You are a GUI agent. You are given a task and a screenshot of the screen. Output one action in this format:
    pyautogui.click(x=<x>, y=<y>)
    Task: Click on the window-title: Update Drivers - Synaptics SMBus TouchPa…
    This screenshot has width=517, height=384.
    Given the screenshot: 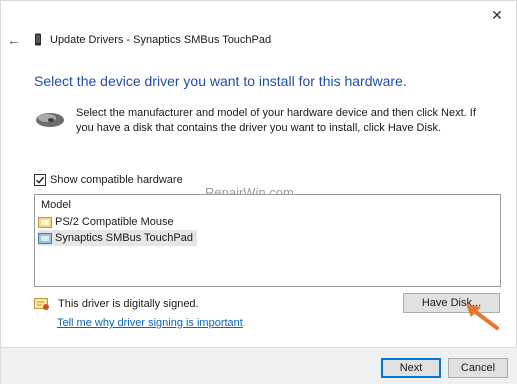 What is the action you would take?
    pyautogui.click(x=161, y=39)
    